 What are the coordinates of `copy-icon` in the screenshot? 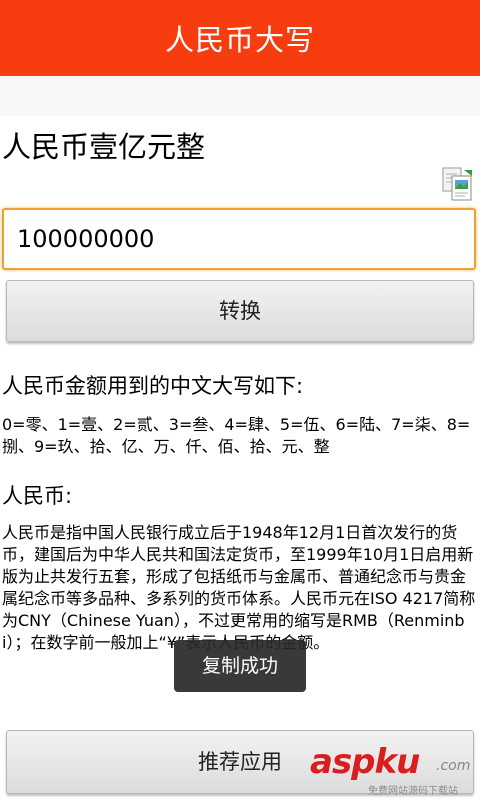 It's located at (457, 184).